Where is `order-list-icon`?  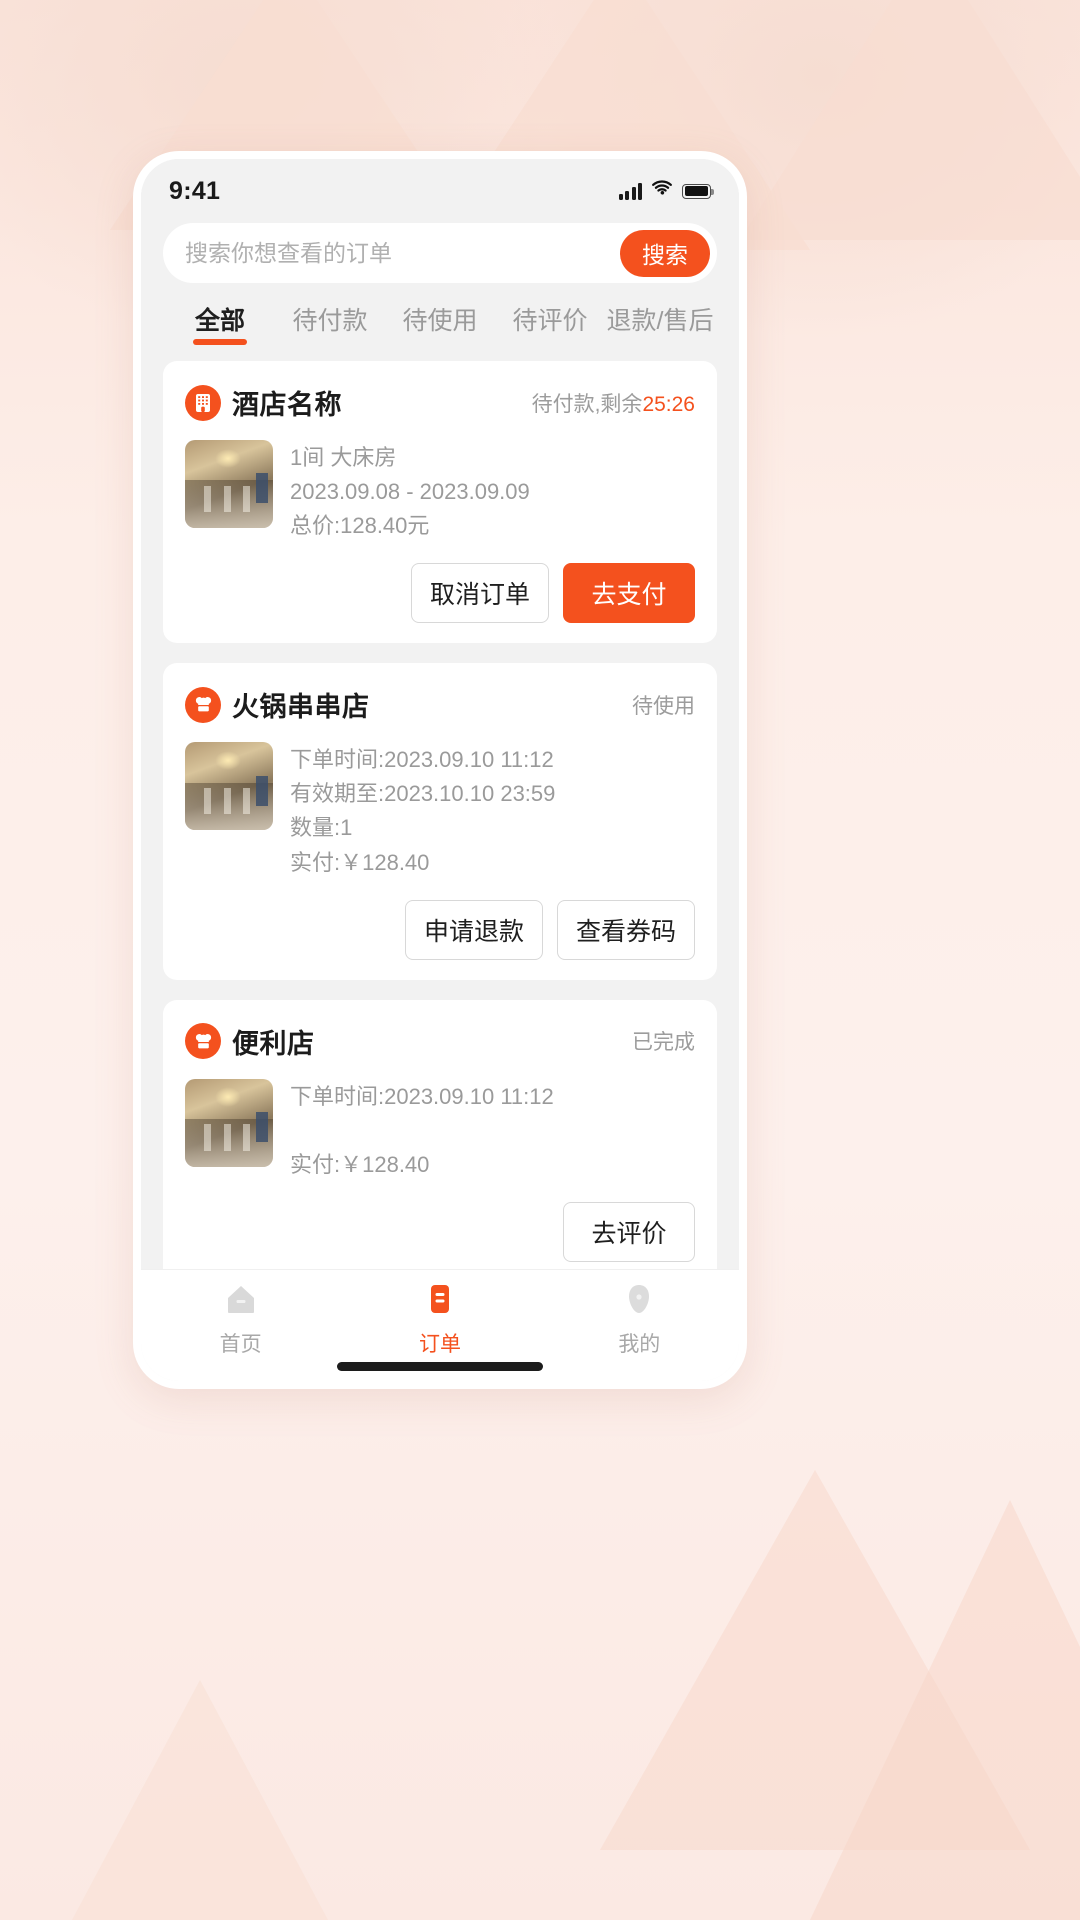 order-list-icon is located at coordinates (440, 1301).